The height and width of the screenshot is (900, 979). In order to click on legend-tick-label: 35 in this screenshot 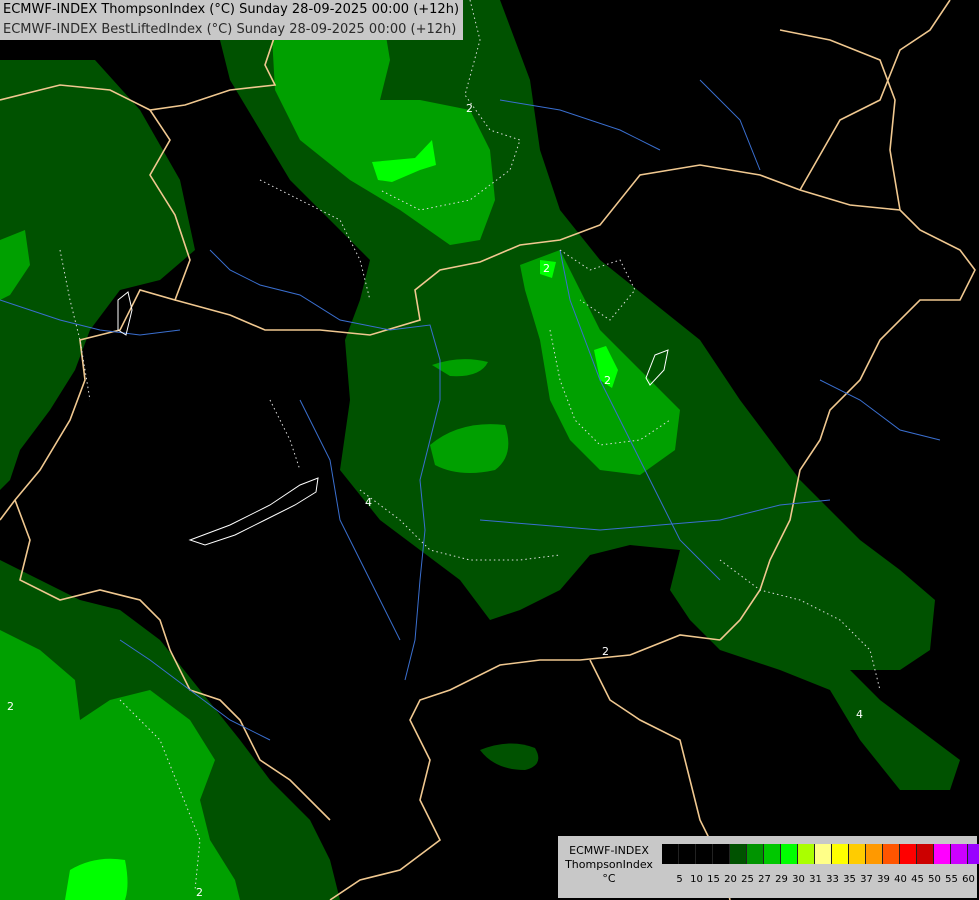, I will do `click(849, 879)`.